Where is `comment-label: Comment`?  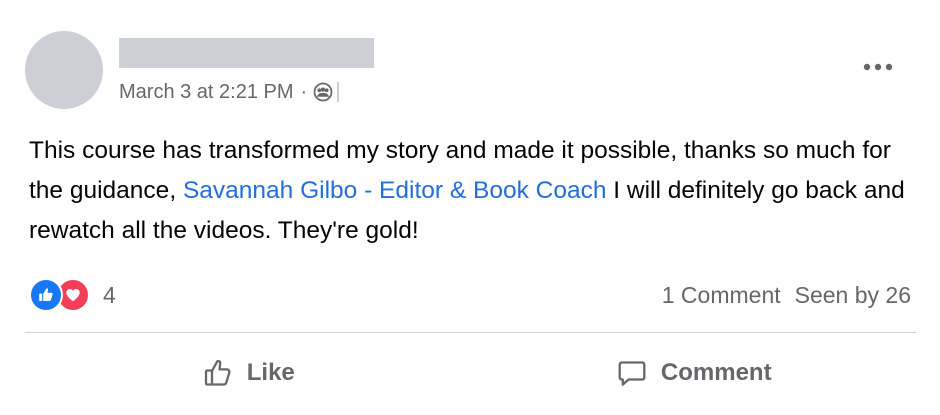 comment-label: Comment is located at coordinates (716, 372).